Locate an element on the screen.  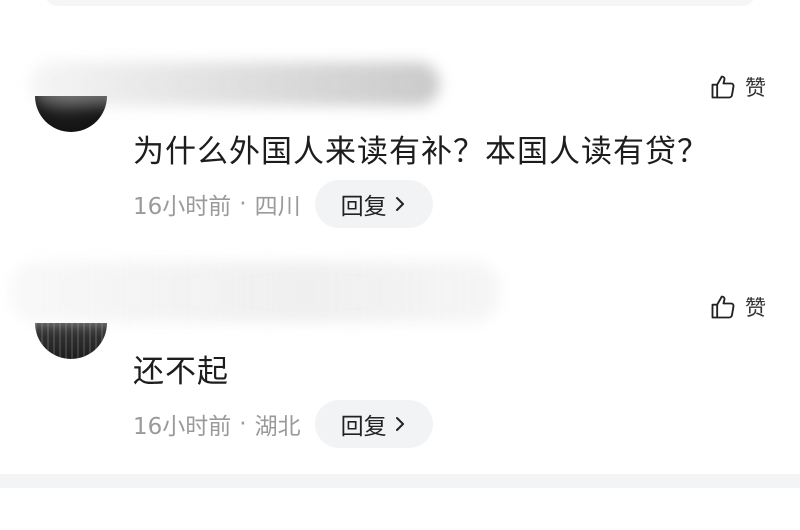
comment-text: 还不起 is located at coordinates (181, 372).